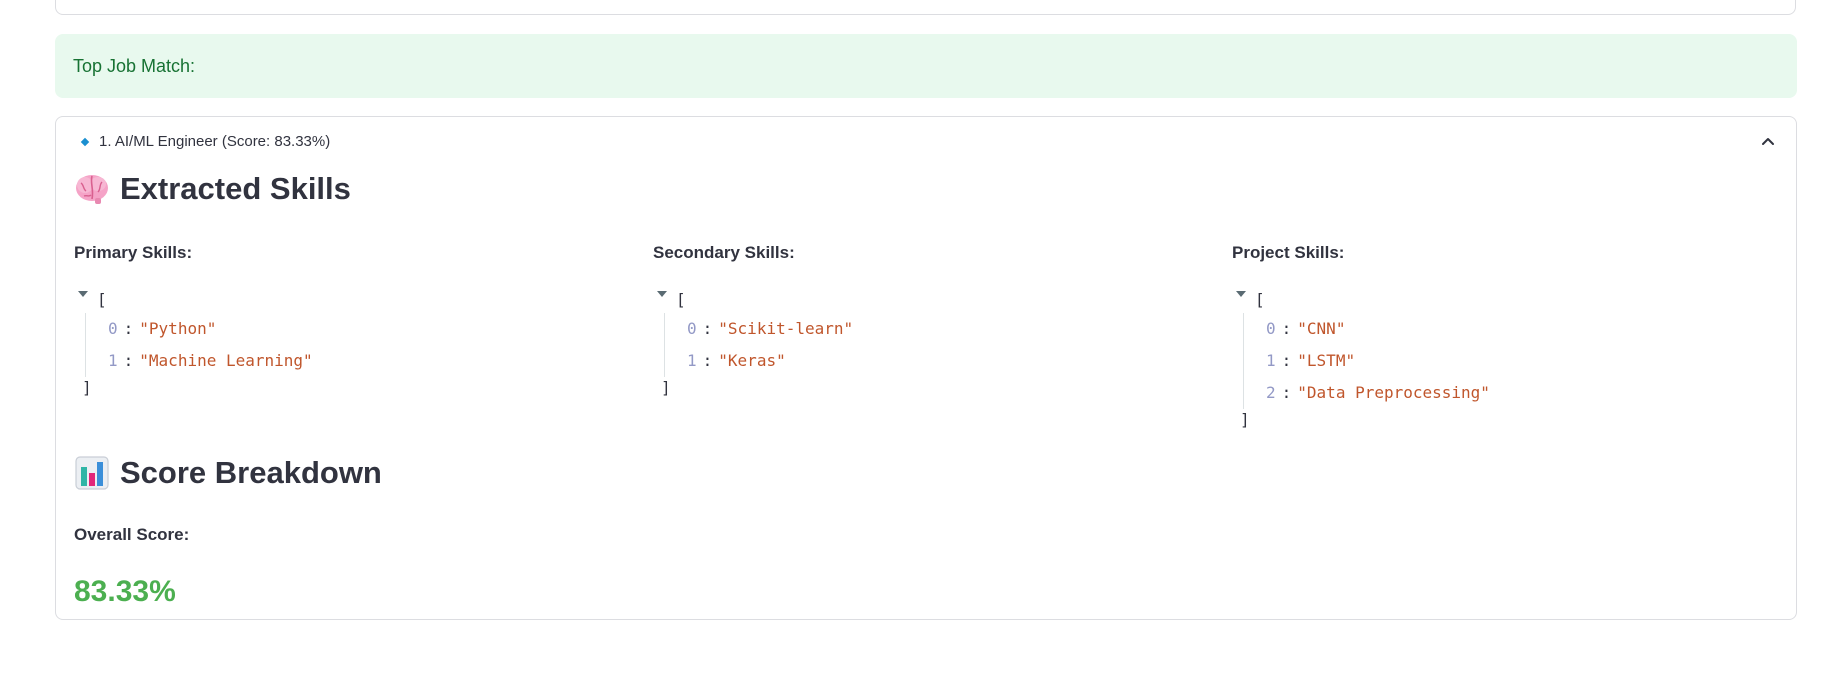  Describe the element at coordinates (195, 345) in the screenshot. I see `primary-skills-json: [ 0: "Python" 1: "Machine Learning" ]` at that location.